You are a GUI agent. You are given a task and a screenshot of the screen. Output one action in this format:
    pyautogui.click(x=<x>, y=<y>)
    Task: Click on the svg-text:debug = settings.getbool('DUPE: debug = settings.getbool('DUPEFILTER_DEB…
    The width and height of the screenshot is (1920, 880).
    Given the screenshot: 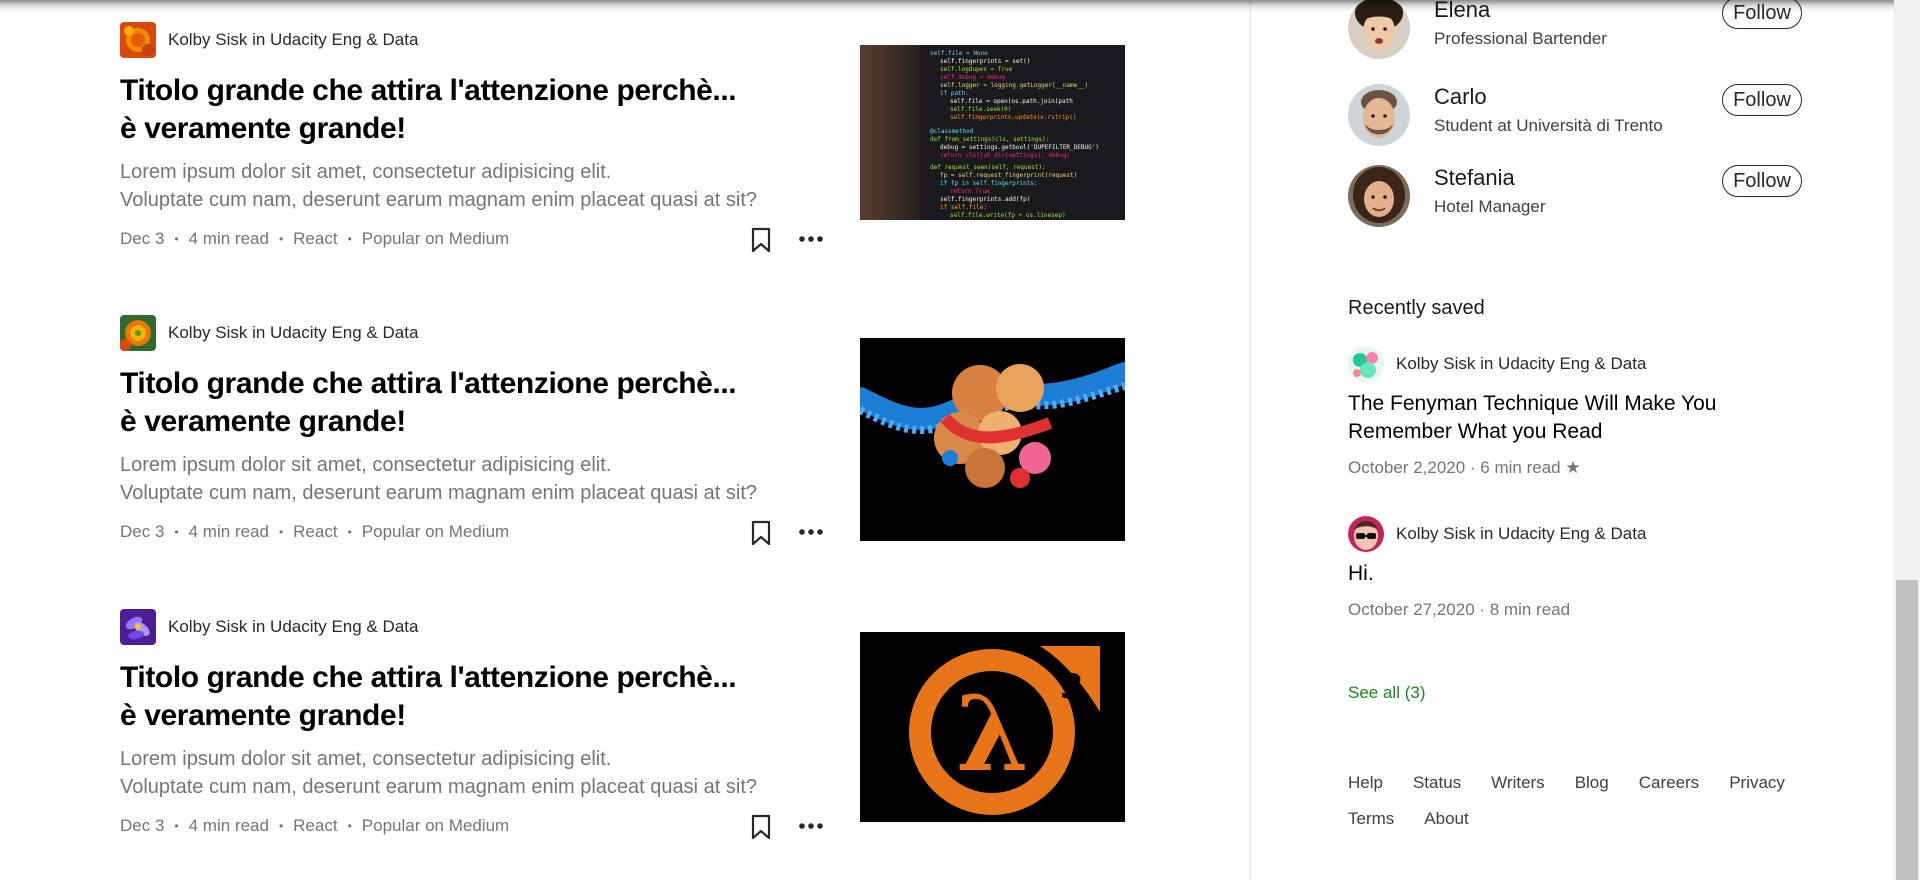 What is the action you would take?
    pyautogui.click(x=1019, y=147)
    